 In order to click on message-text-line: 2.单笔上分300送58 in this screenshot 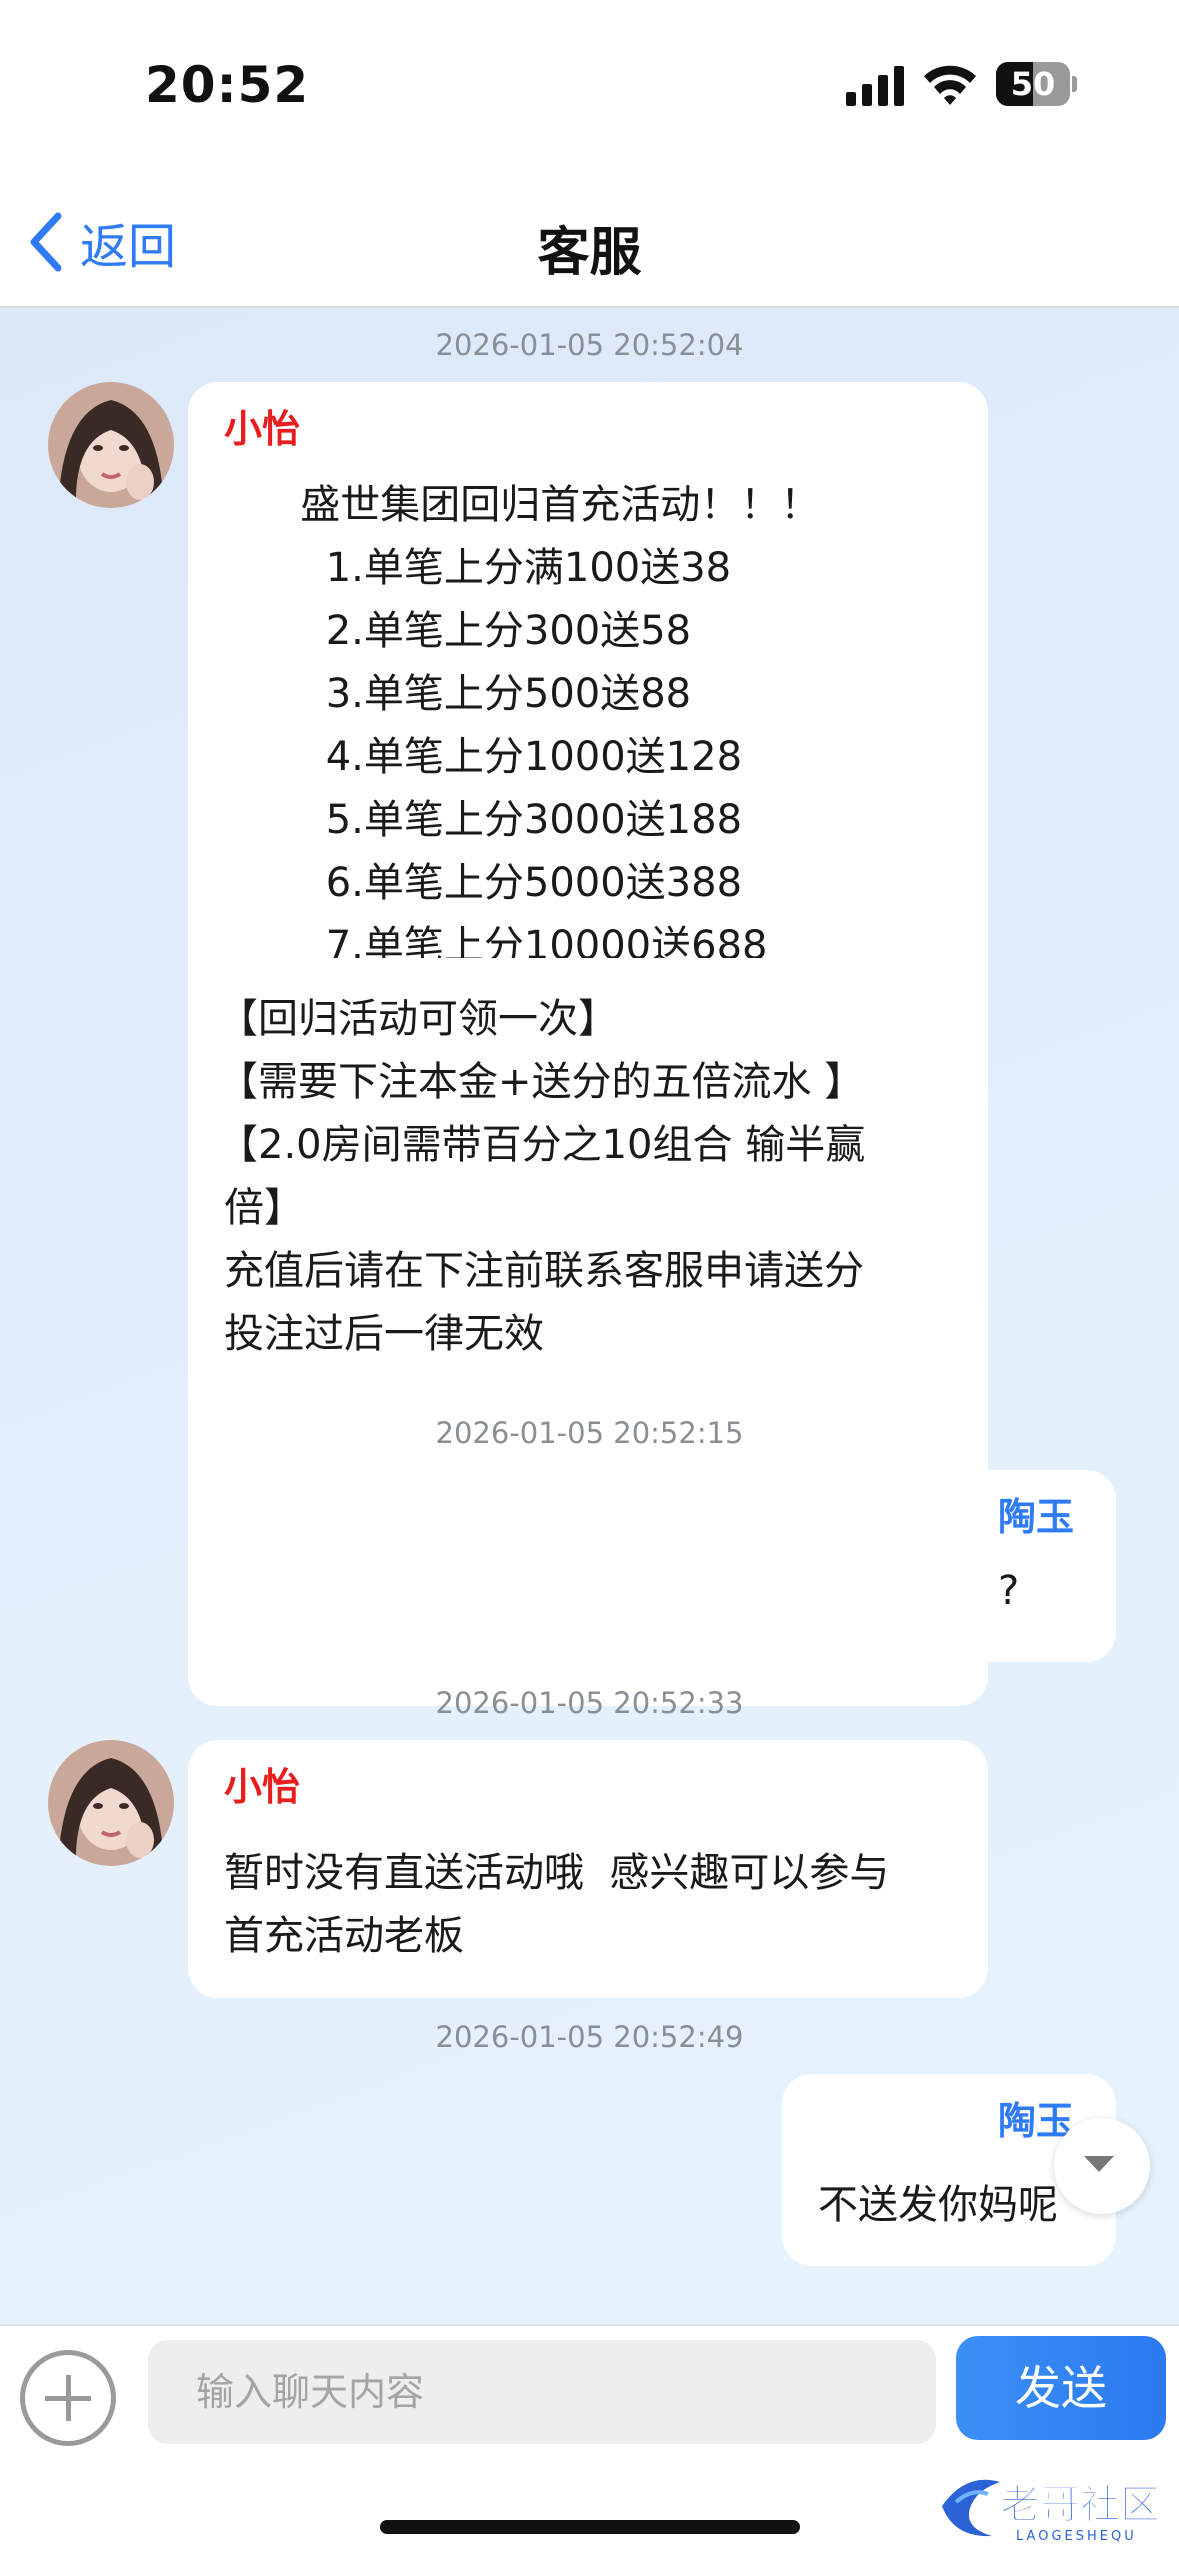, I will do `click(458, 631)`.